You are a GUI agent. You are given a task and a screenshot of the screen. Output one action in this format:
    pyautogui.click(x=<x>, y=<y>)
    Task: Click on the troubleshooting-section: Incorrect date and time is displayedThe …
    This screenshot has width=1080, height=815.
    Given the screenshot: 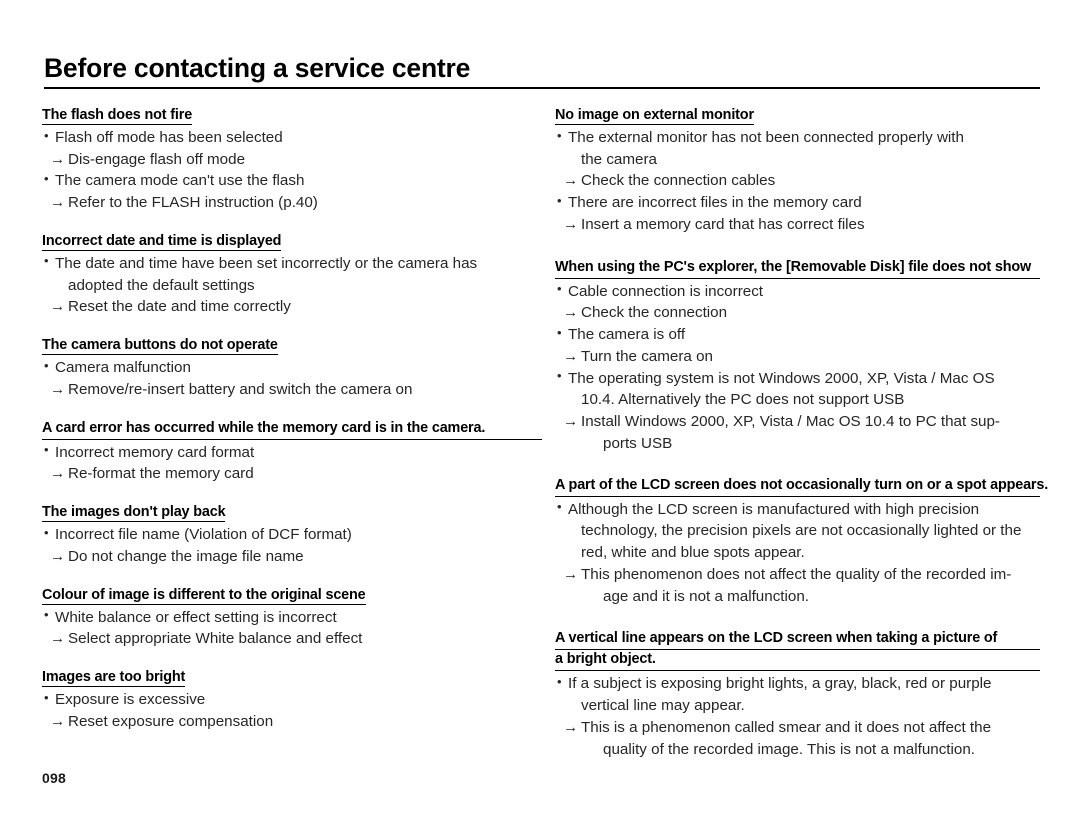 What is the action you would take?
    pyautogui.click(x=292, y=275)
    